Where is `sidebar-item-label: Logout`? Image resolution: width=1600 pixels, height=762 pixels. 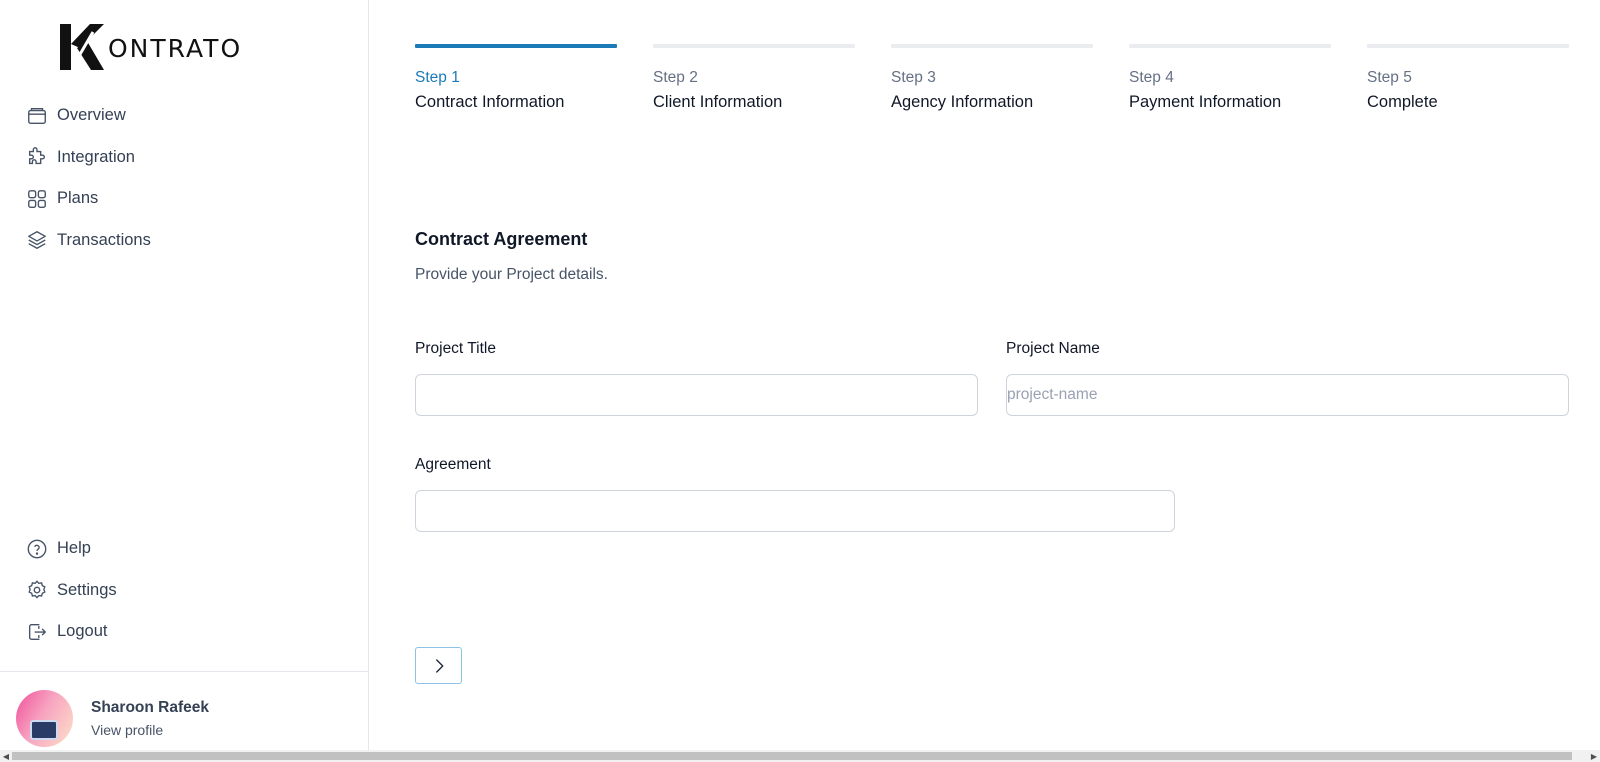
sidebar-item-label: Logout is located at coordinates (82, 631).